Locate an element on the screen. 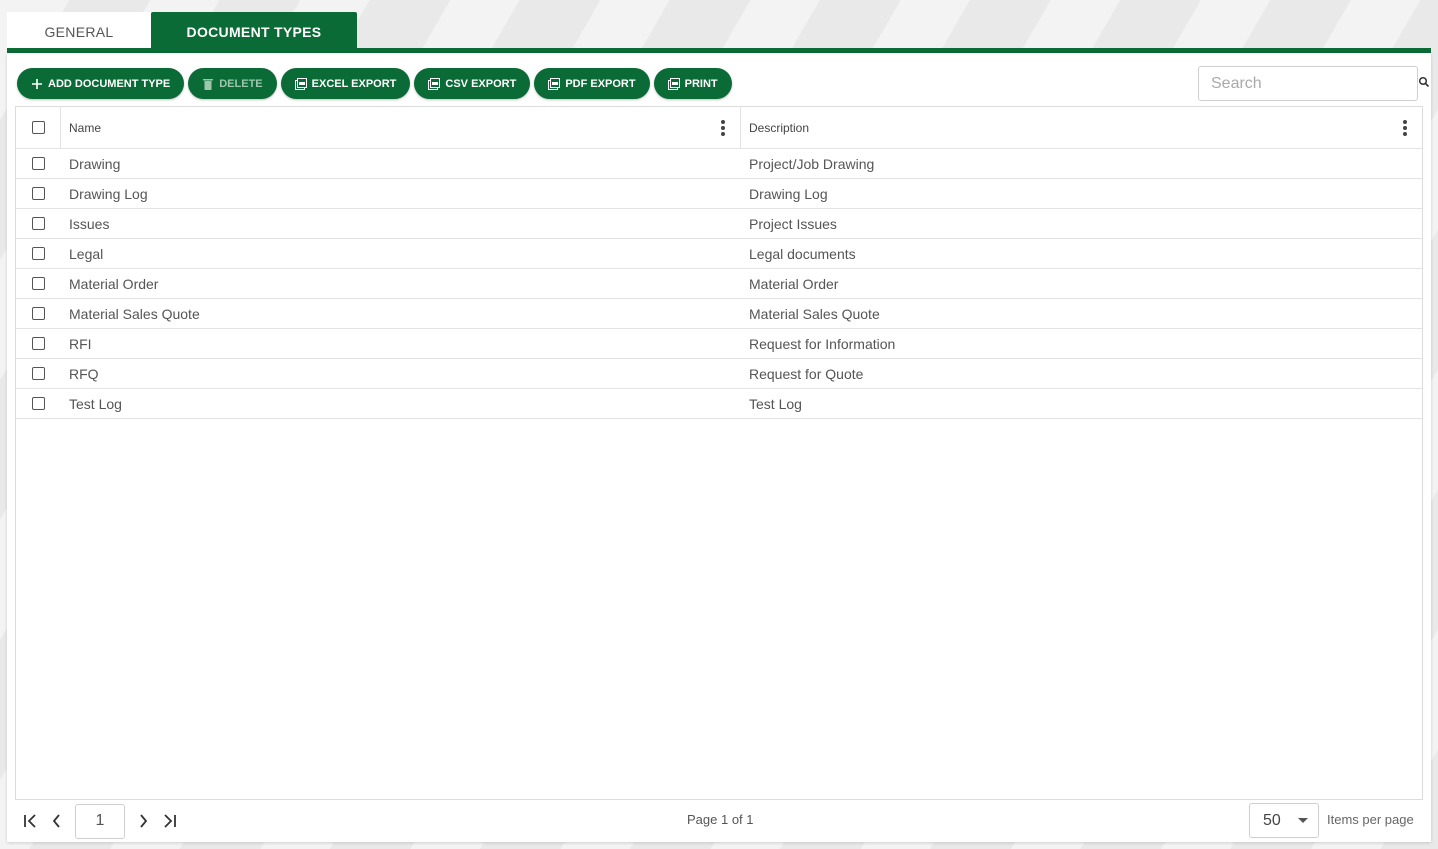  add-document-type-label: ADD DOCUMENT TYPE is located at coordinates (109, 83).